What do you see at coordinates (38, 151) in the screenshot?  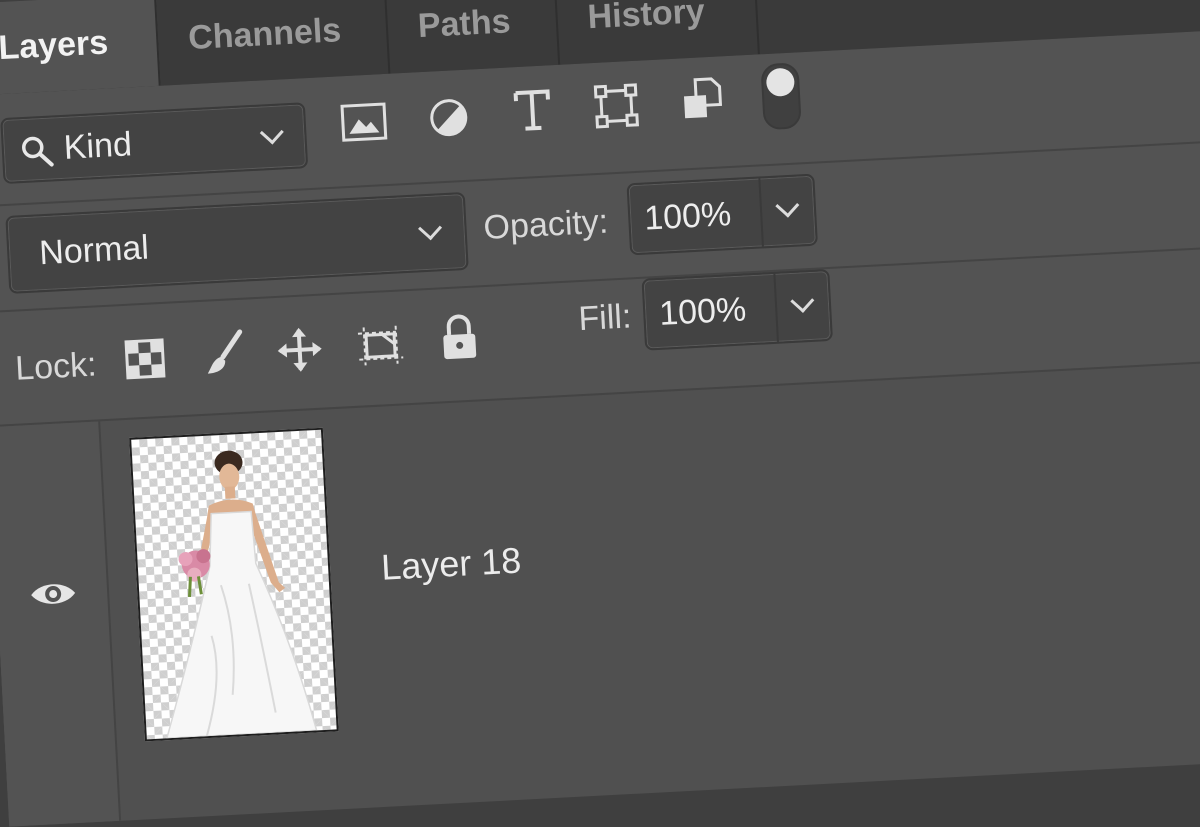 I see `search-icon` at bounding box center [38, 151].